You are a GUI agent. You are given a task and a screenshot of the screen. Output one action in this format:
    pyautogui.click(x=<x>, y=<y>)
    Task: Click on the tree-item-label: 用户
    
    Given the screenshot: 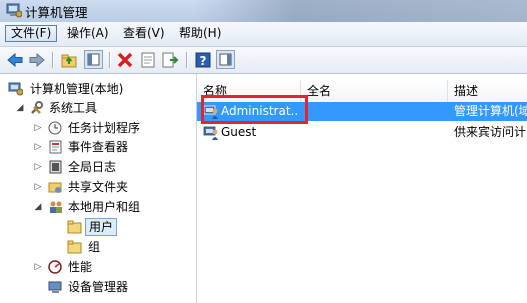 What is the action you would take?
    pyautogui.click(x=101, y=227)
    